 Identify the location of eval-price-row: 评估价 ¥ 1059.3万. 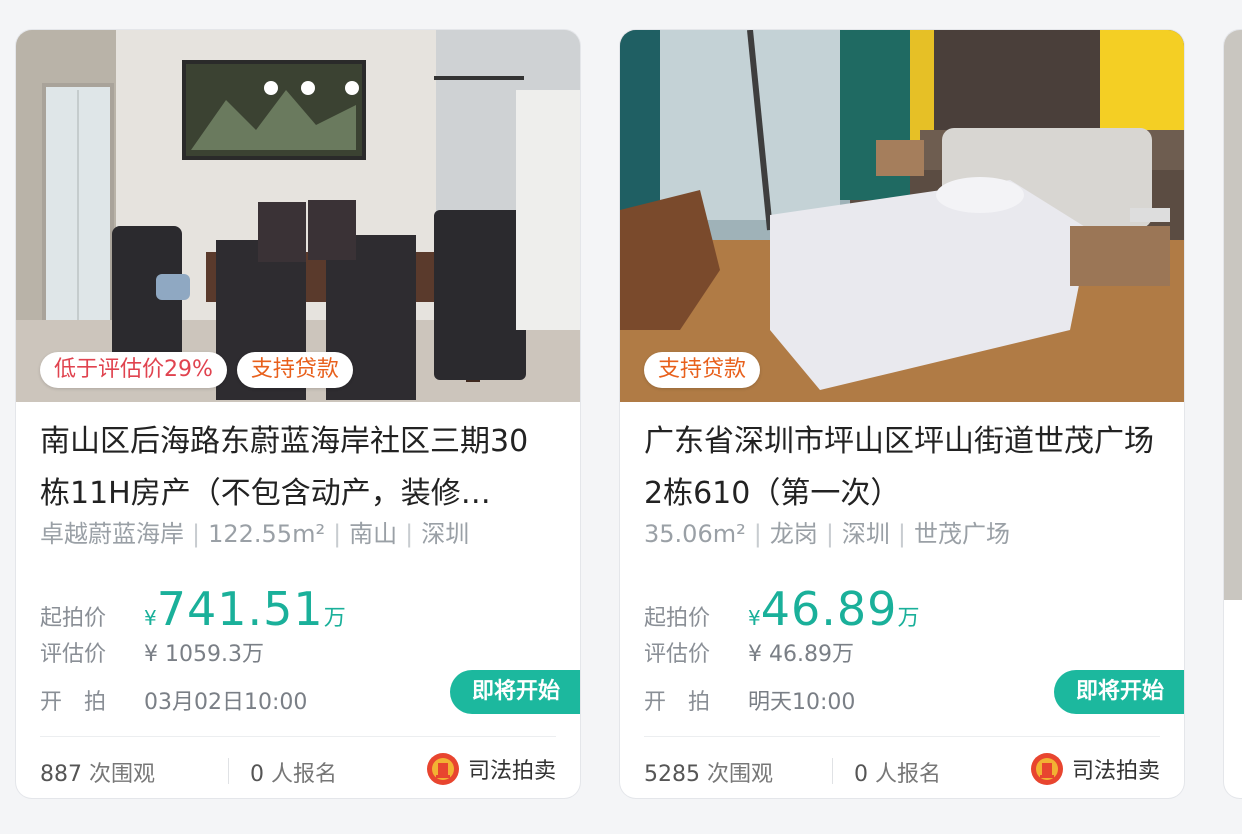
(152, 652).